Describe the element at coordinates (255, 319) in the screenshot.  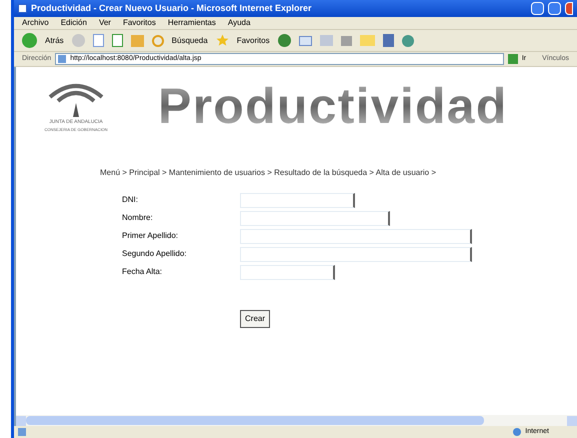
I see `create-button: Crear` at that location.